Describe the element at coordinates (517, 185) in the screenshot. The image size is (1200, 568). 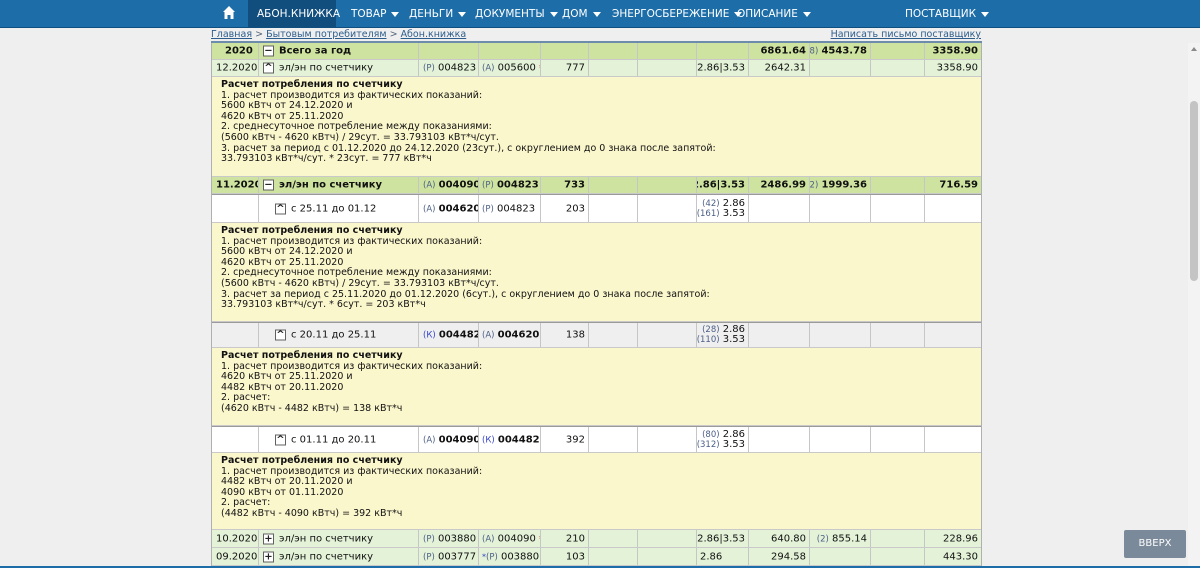
I see `cur-reading: 004823` at that location.